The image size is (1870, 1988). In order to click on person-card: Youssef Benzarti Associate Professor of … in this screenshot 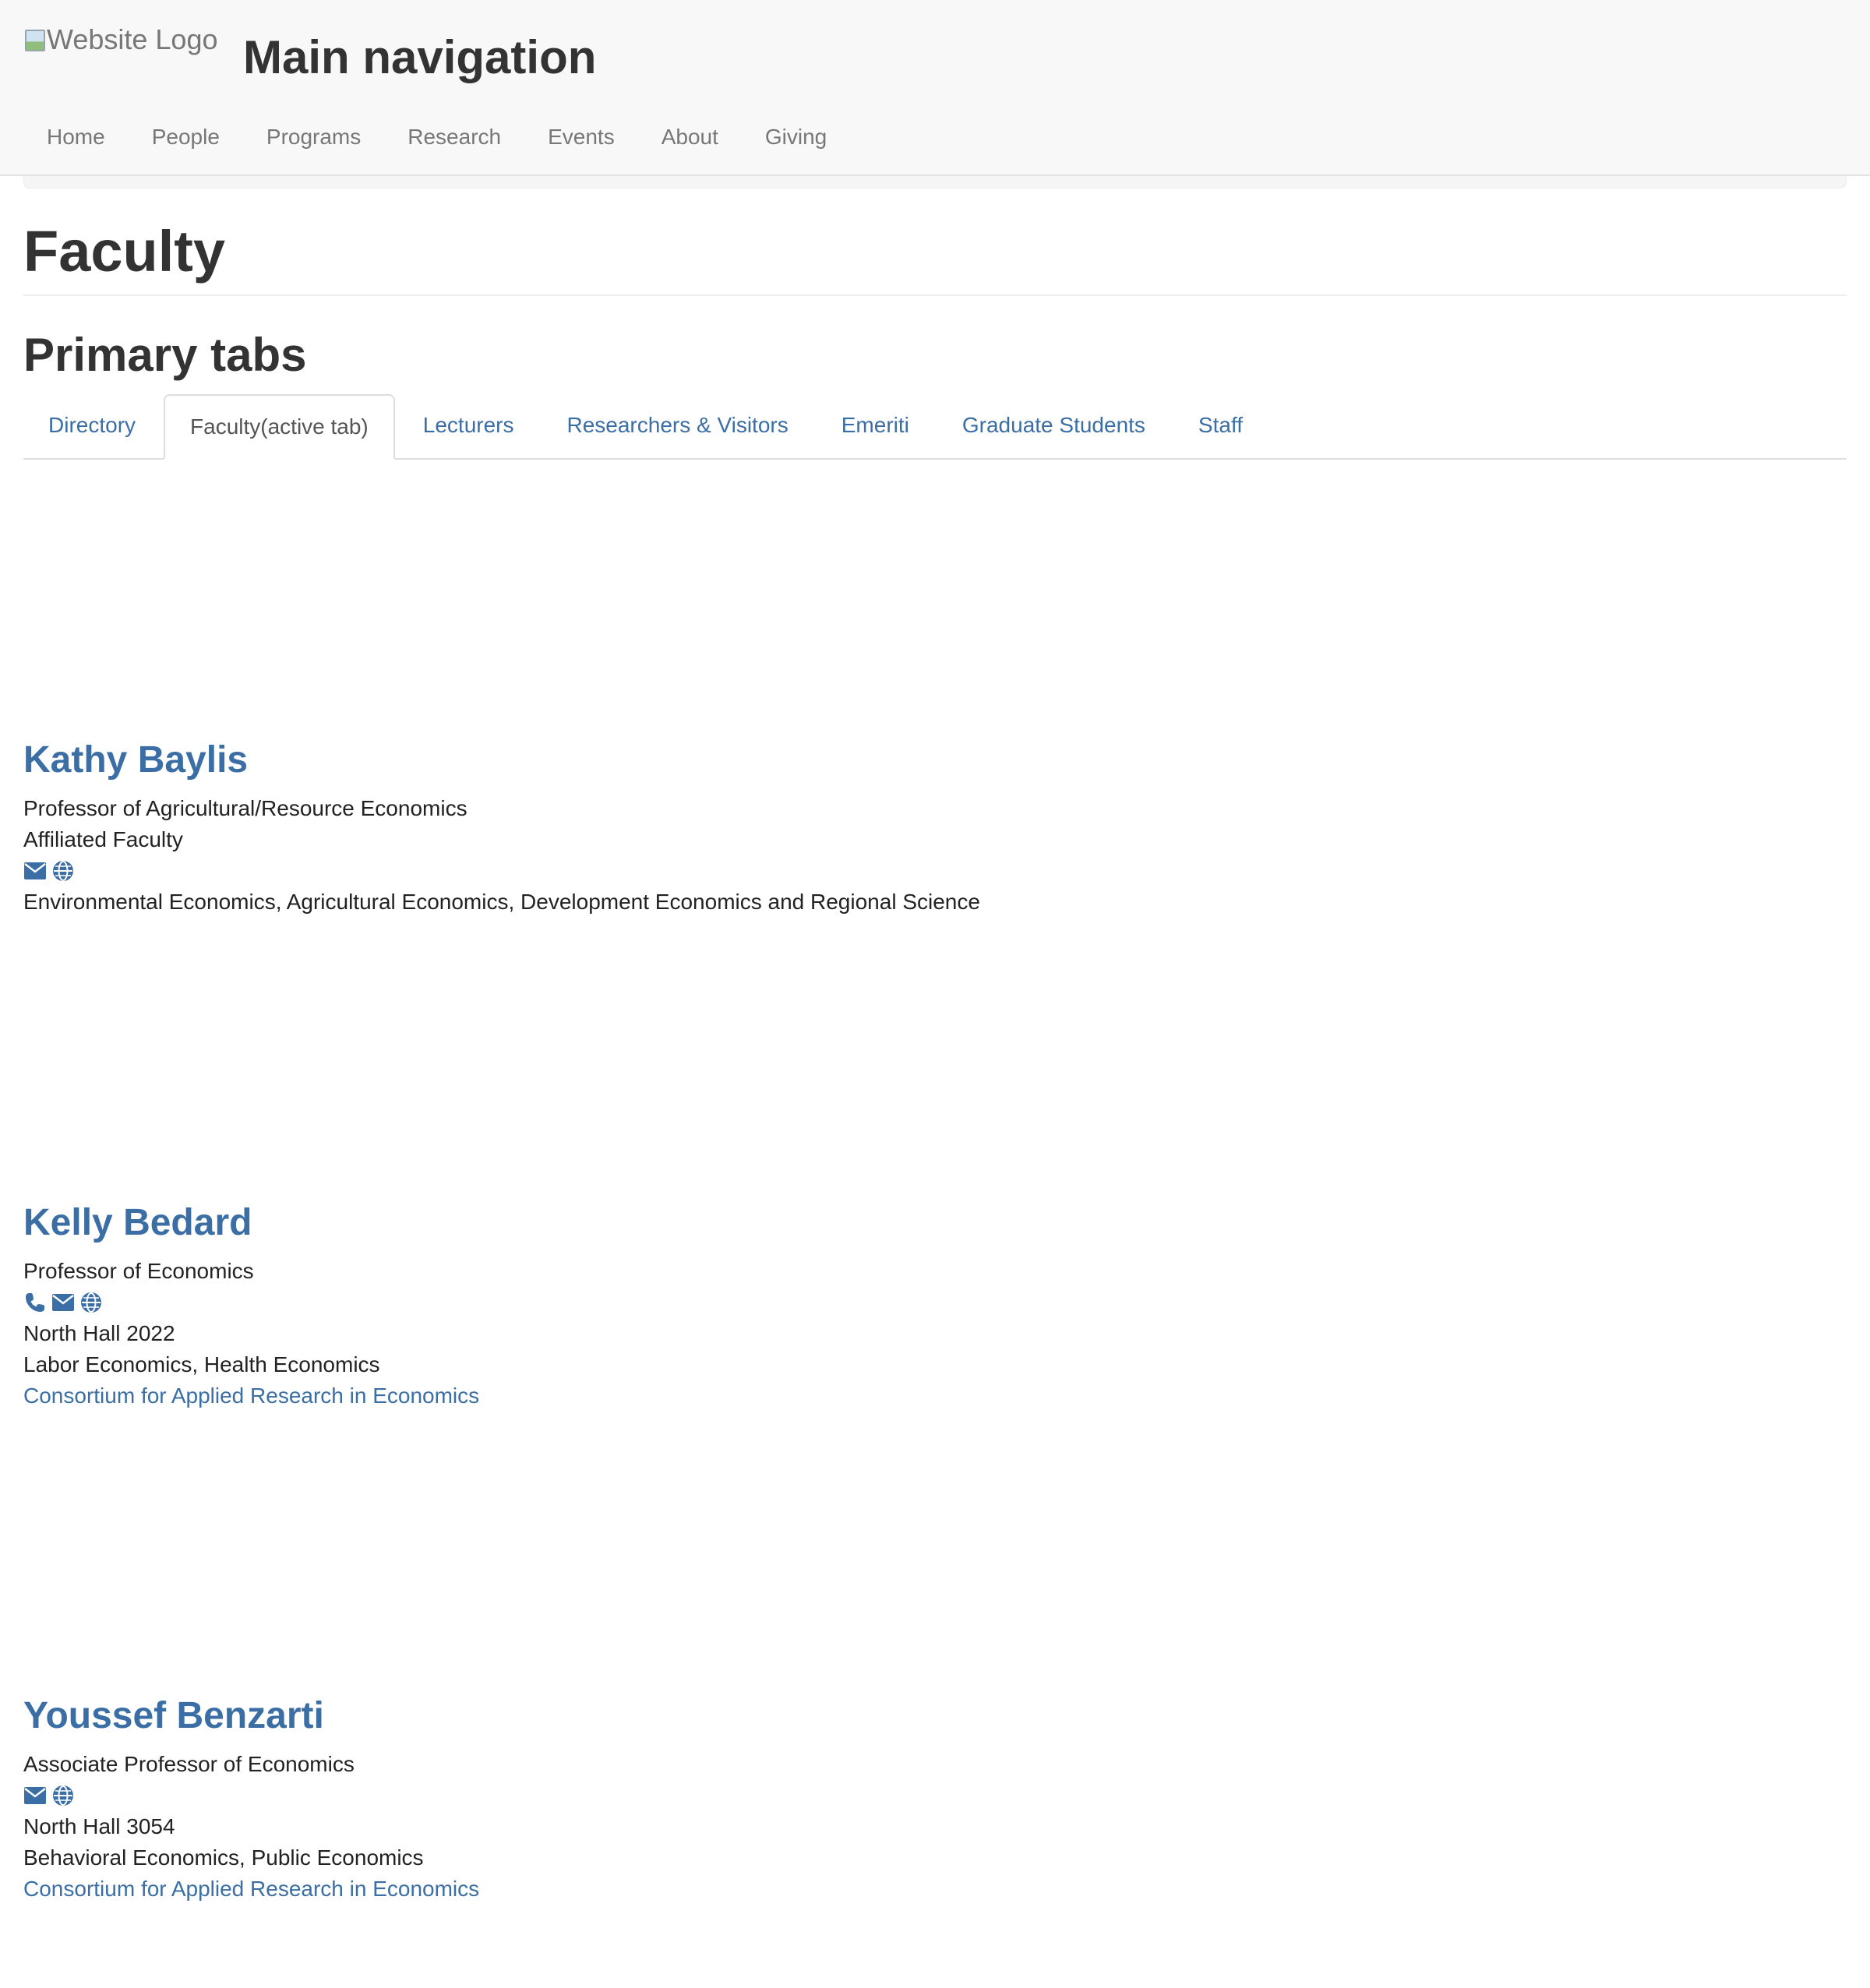, I will do `click(251, 1799)`.